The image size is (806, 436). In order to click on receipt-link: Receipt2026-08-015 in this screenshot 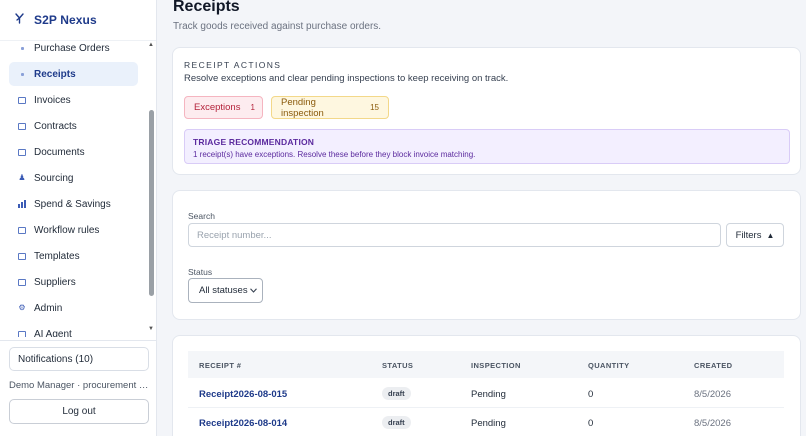, I will do `click(243, 394)`.